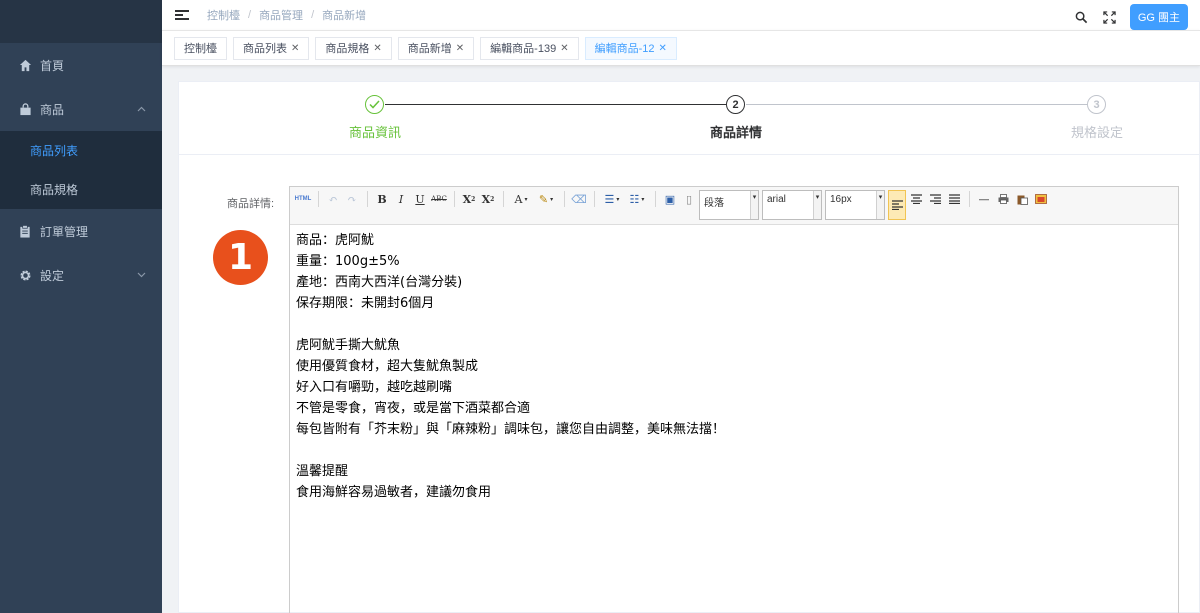 The width and height of the screenshot is (1200, 613). Describe the element at coordinates (25, 275) in the screenshot. I see `gear-icon` at that location.